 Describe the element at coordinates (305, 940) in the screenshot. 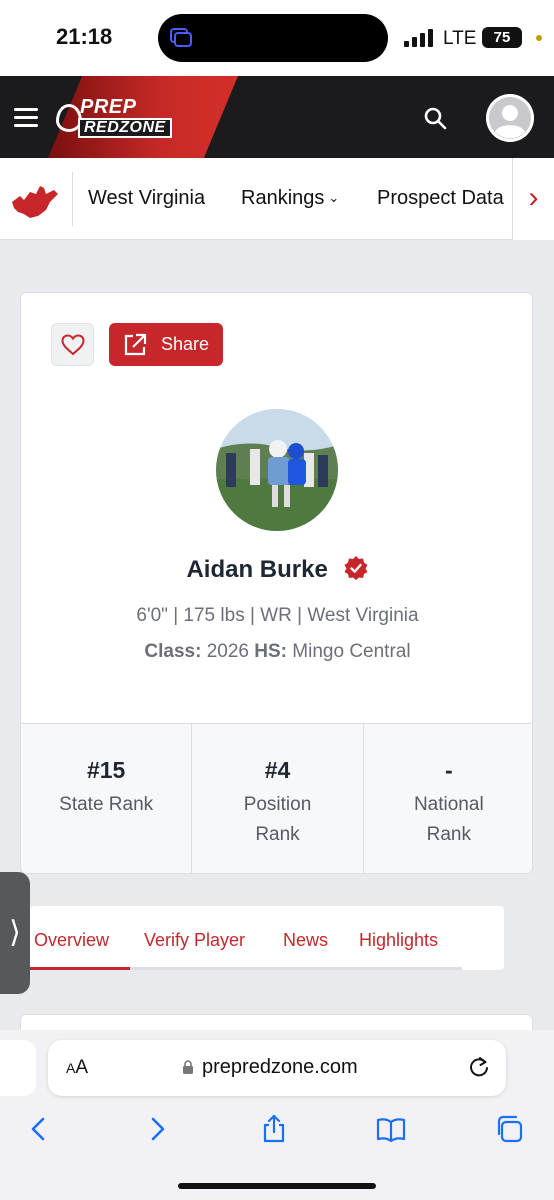

I see `tab-news: News` at that location.